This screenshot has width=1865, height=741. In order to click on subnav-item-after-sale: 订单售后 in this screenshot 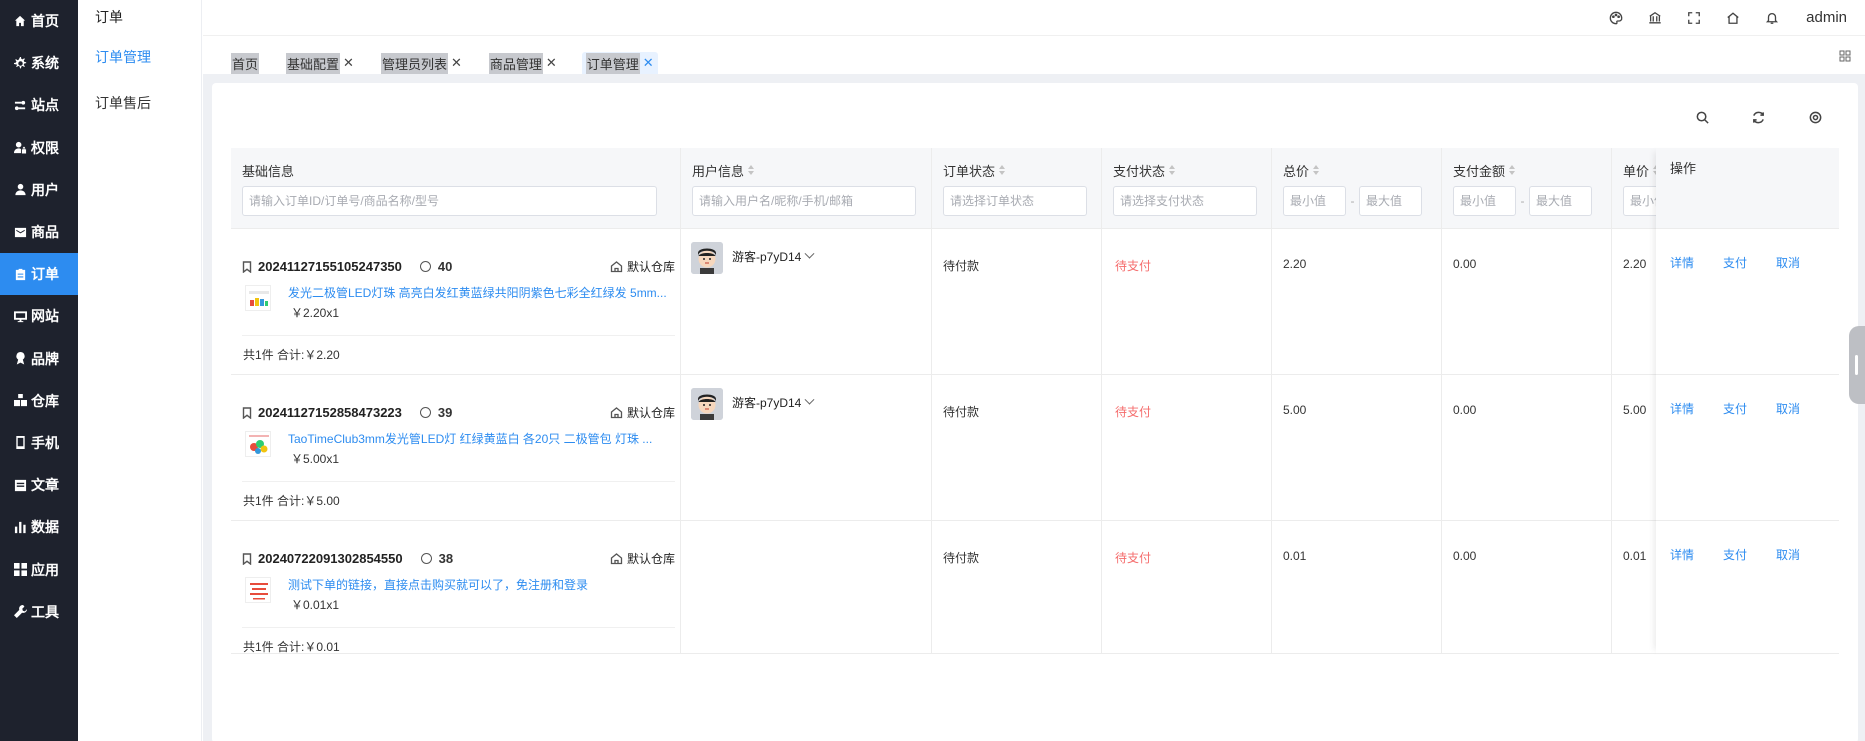, I will do `click(139, 103)`.